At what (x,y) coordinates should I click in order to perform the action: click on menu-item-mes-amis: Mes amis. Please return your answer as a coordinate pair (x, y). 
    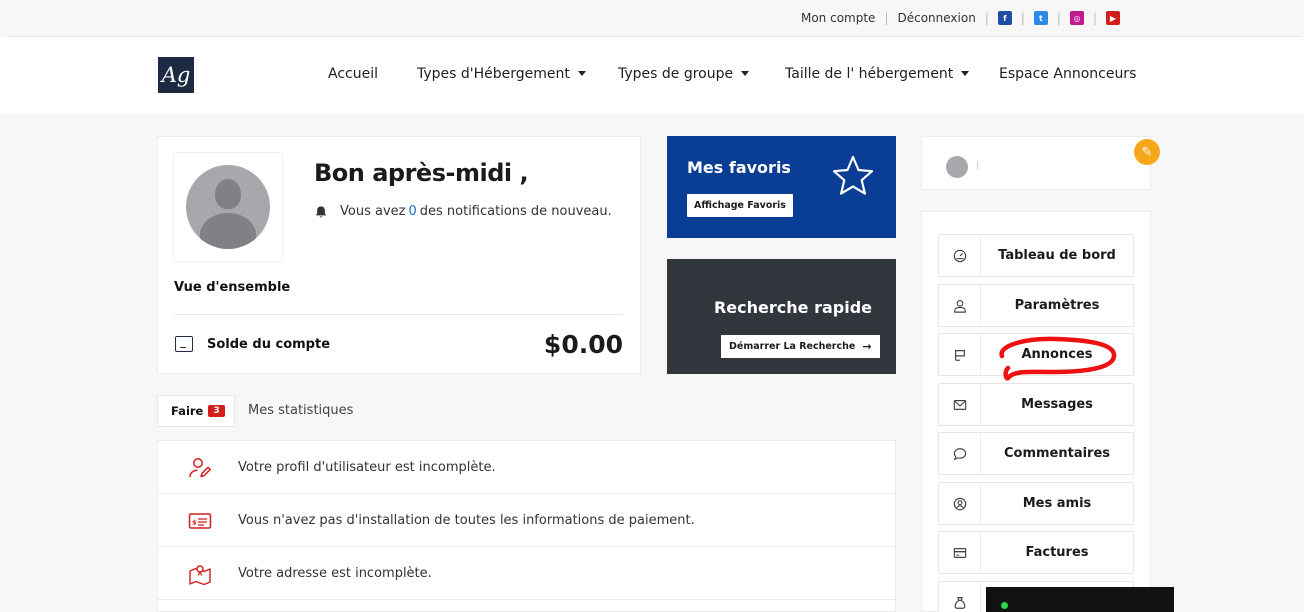
    Looking at the image, I should click on (1036, 503).